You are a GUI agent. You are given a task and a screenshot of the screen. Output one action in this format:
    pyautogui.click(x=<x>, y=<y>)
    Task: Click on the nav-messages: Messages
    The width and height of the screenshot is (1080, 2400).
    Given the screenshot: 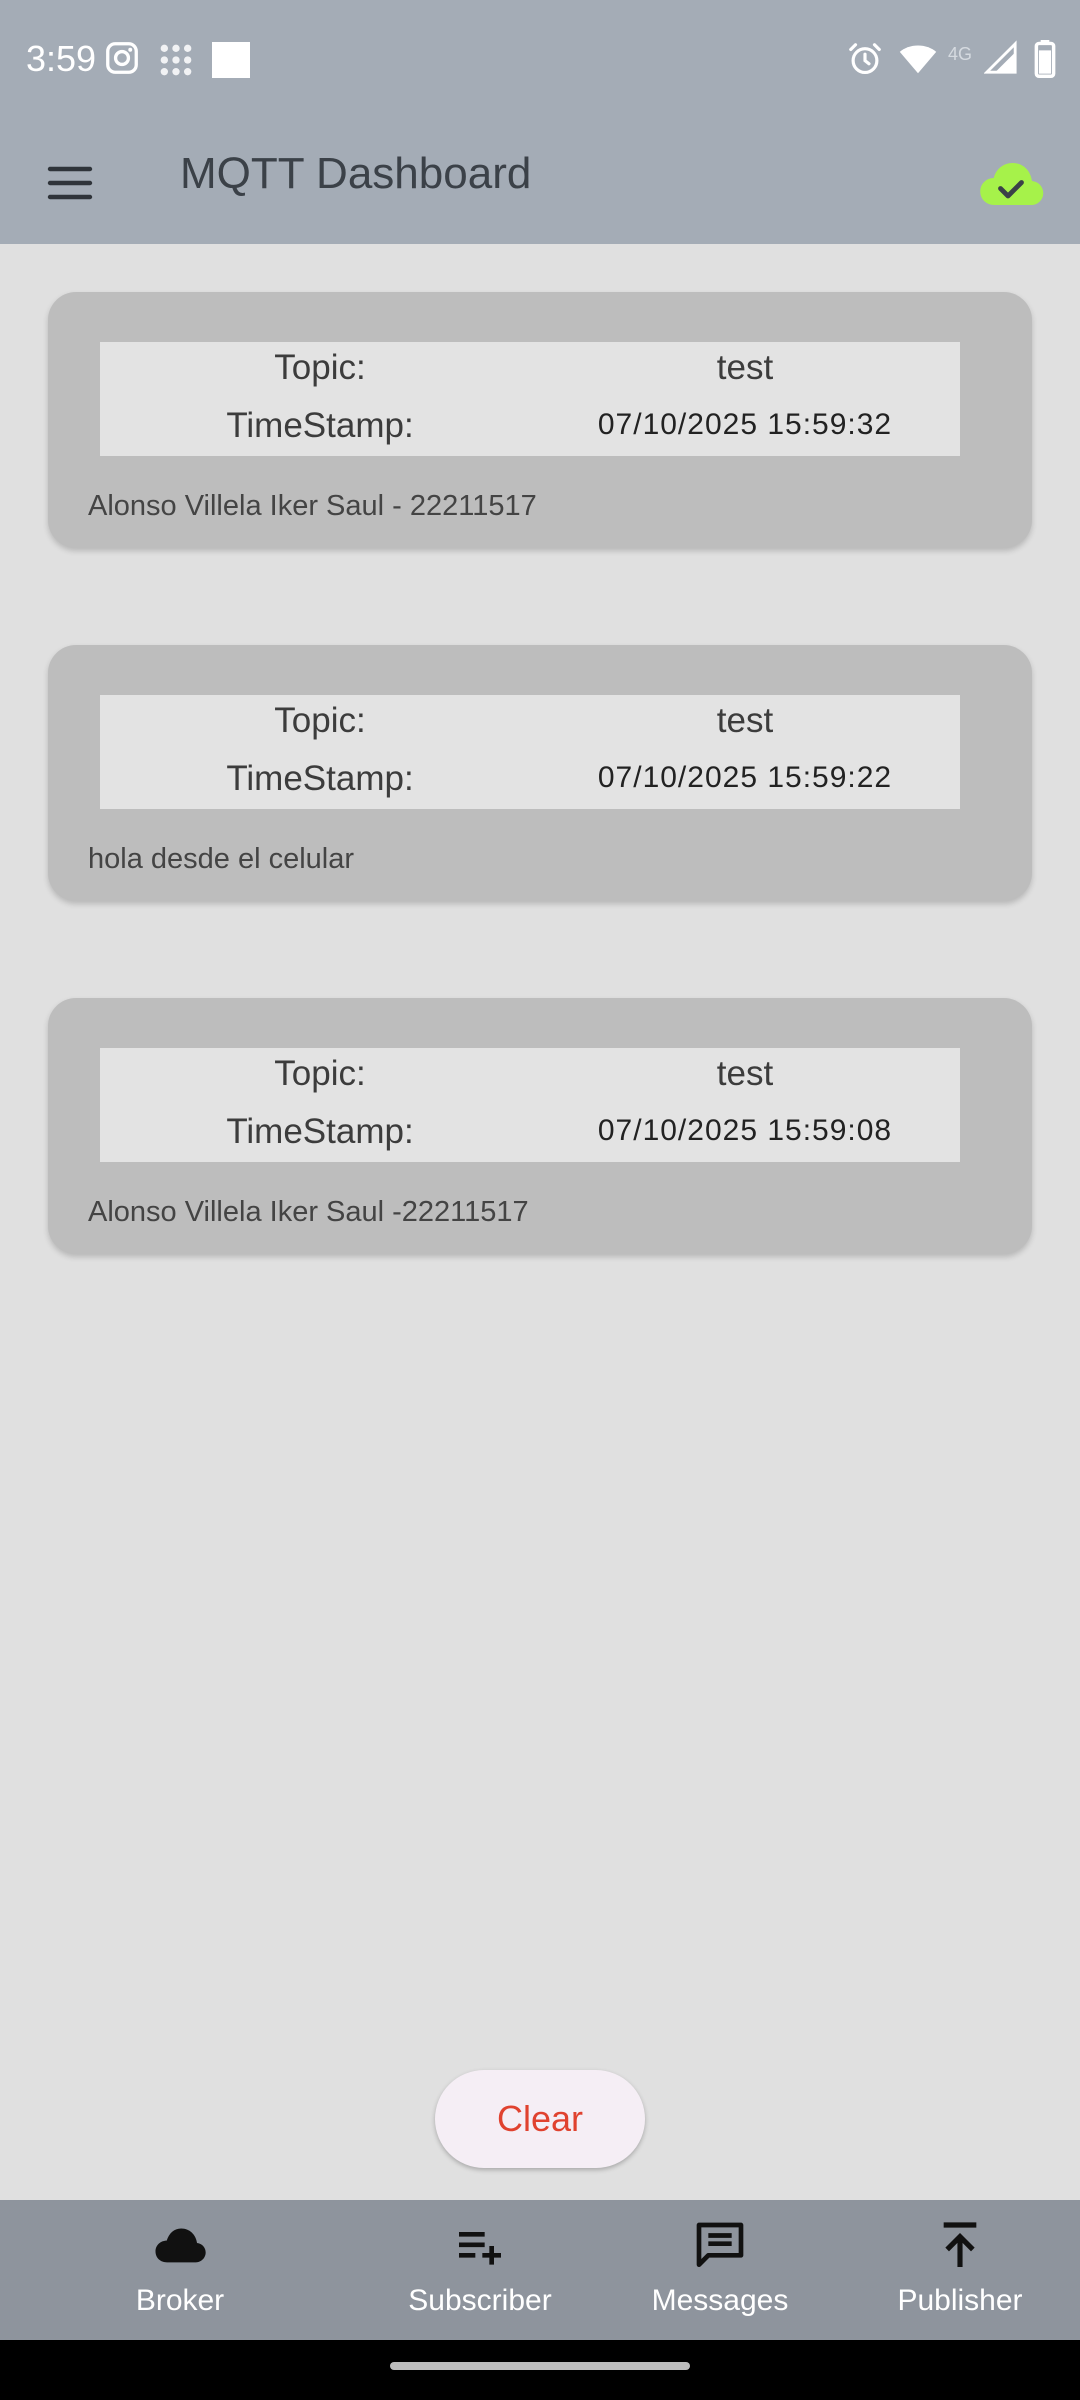 What is the action you would take?
    pyautogui.click(x=720, y=2273)
    